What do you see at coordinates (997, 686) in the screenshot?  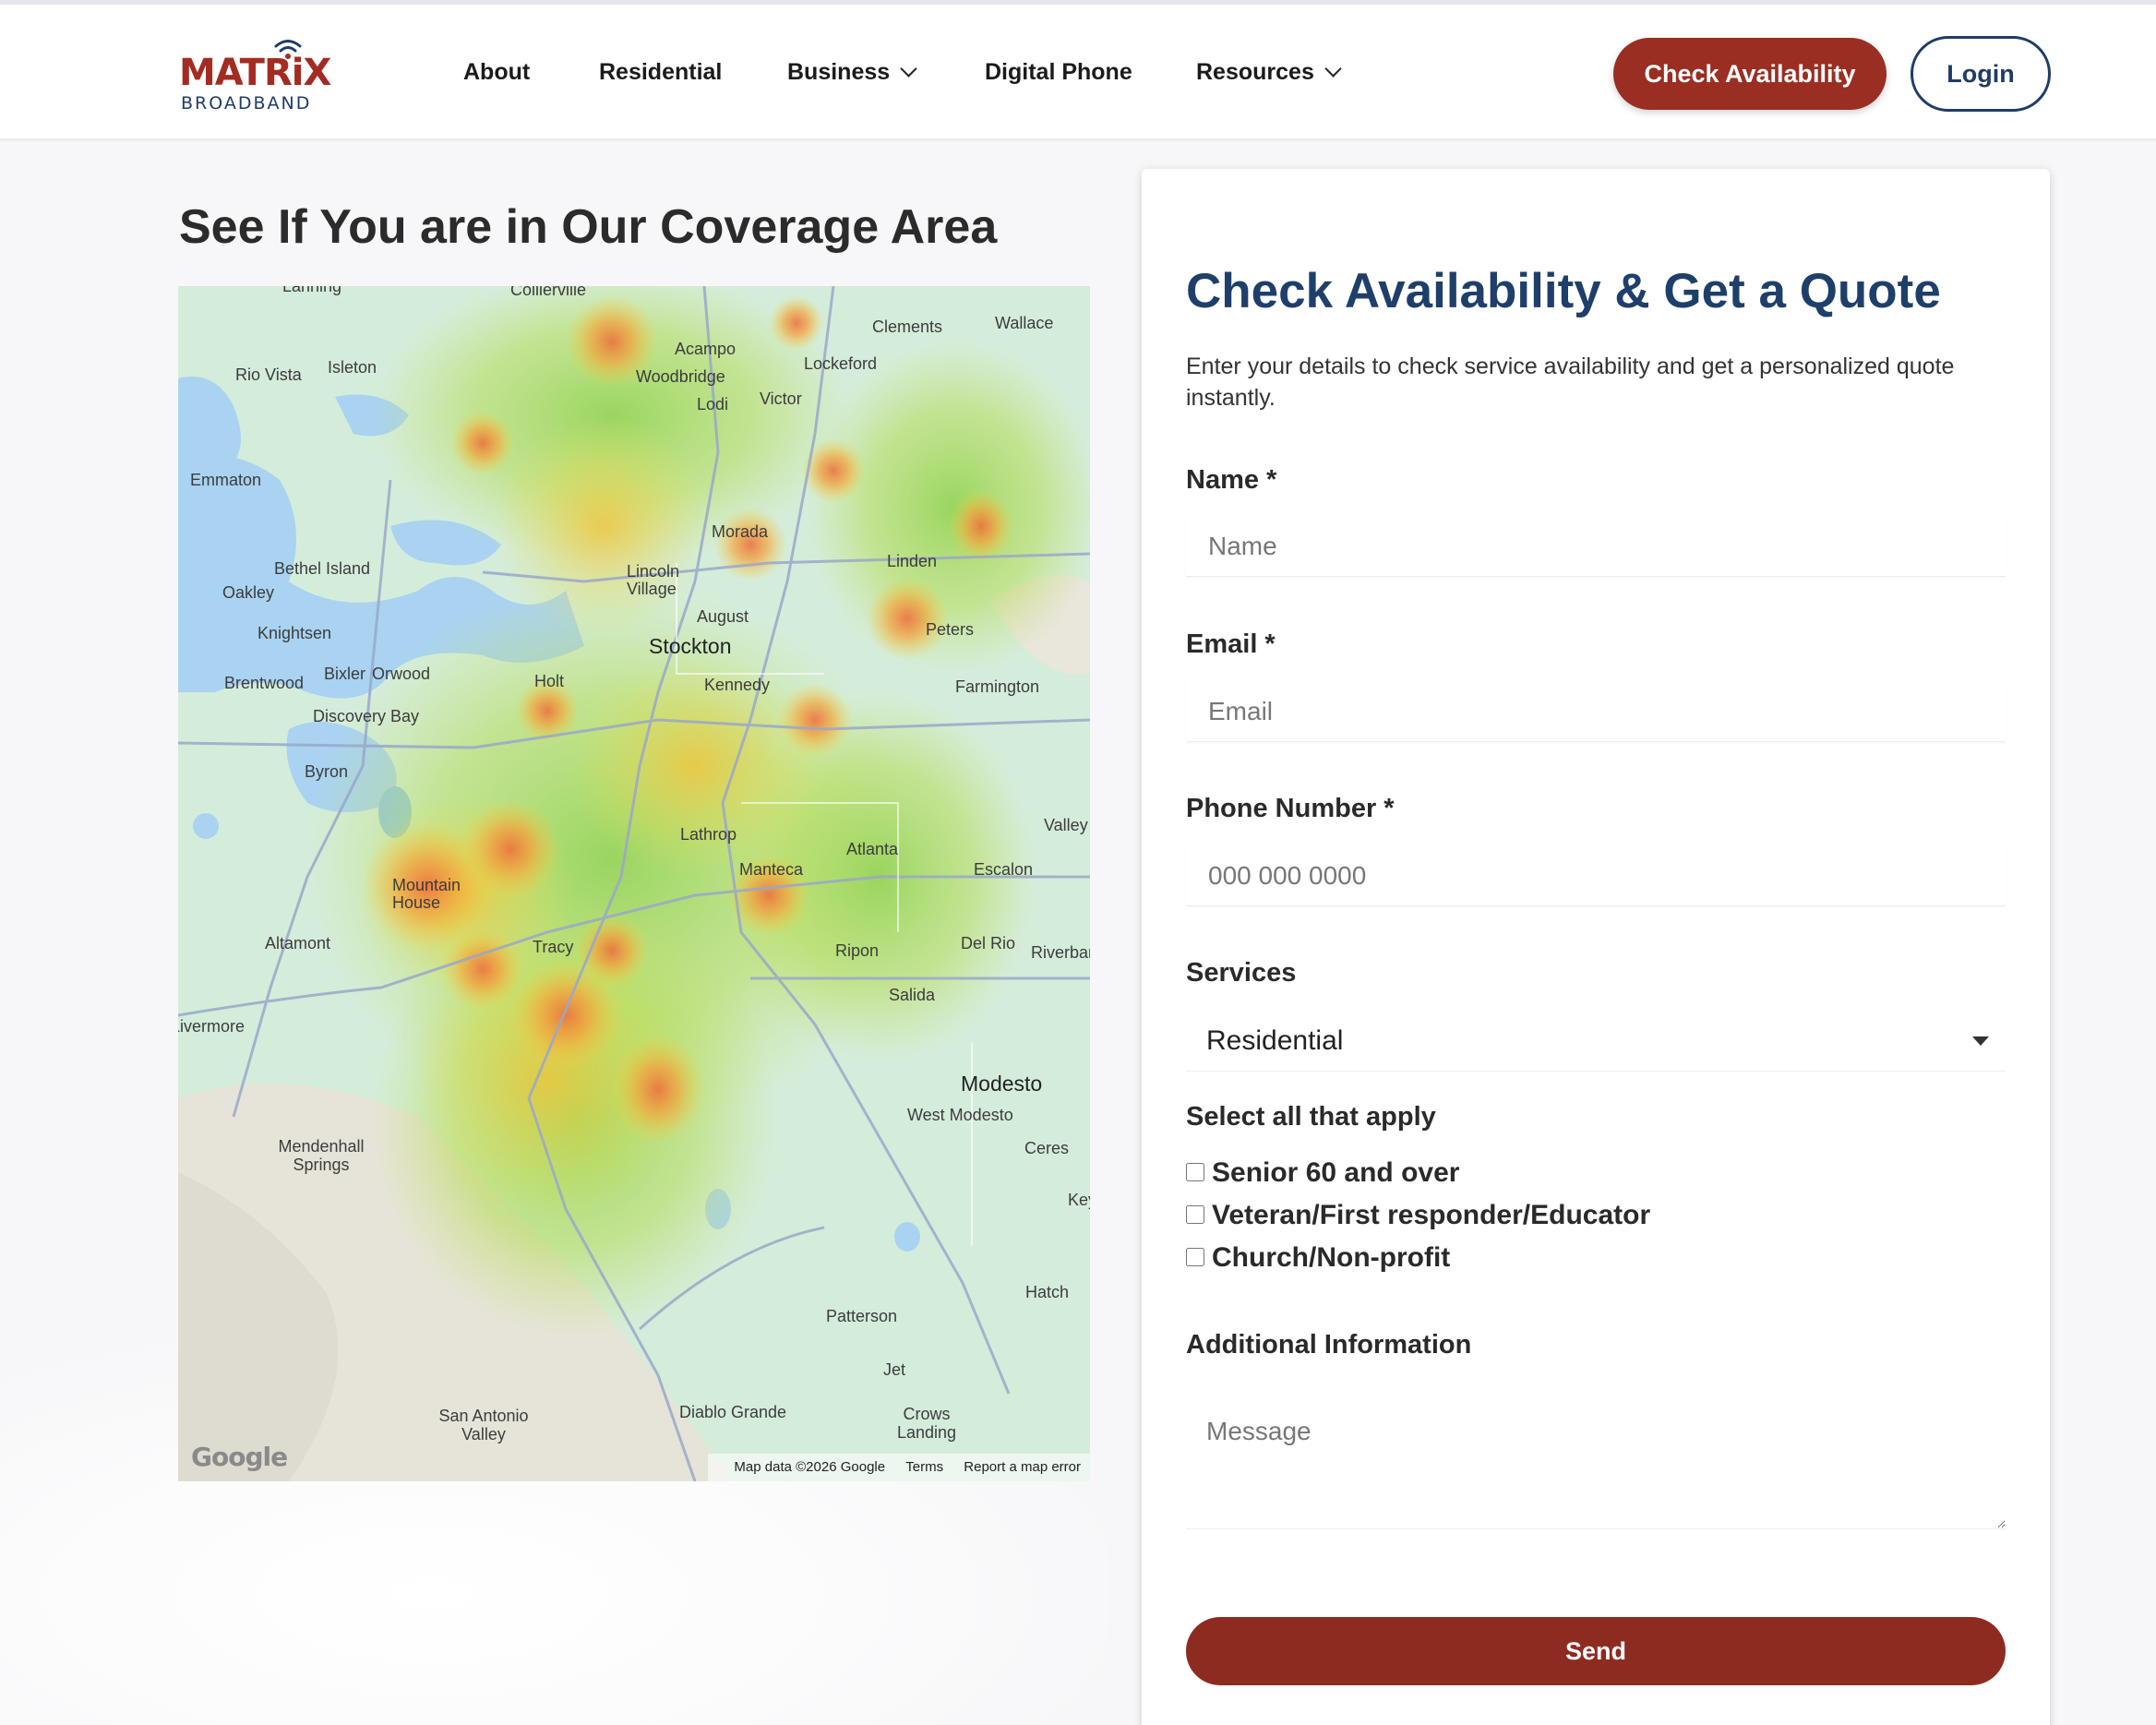 I see `map-place: Farmington` at bounding box center [997, 686].